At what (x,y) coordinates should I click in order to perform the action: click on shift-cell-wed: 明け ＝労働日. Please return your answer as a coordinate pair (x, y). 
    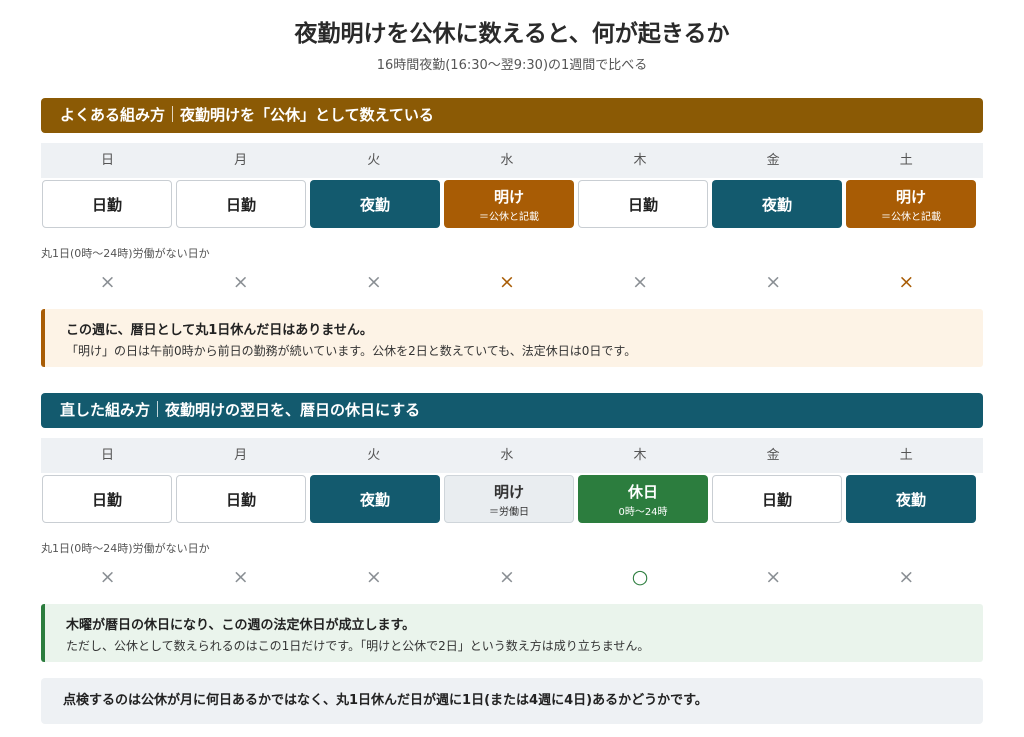
    Looking at the image, I should click on (509, 499).